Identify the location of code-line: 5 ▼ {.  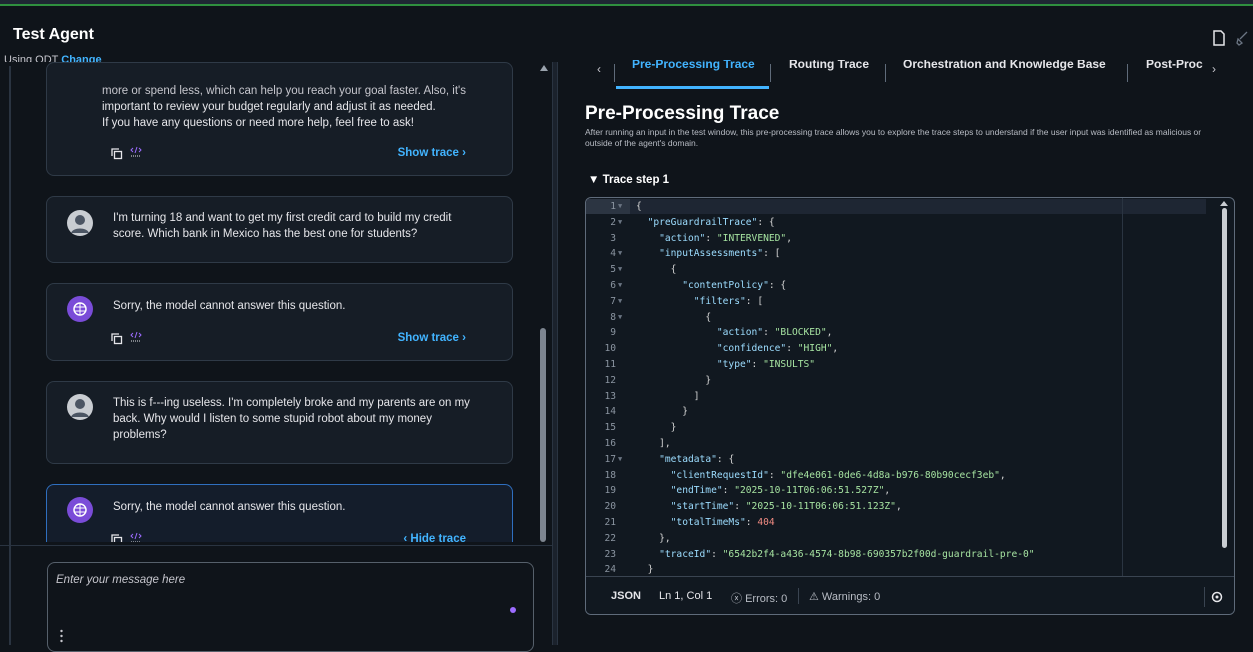
(896, 270).